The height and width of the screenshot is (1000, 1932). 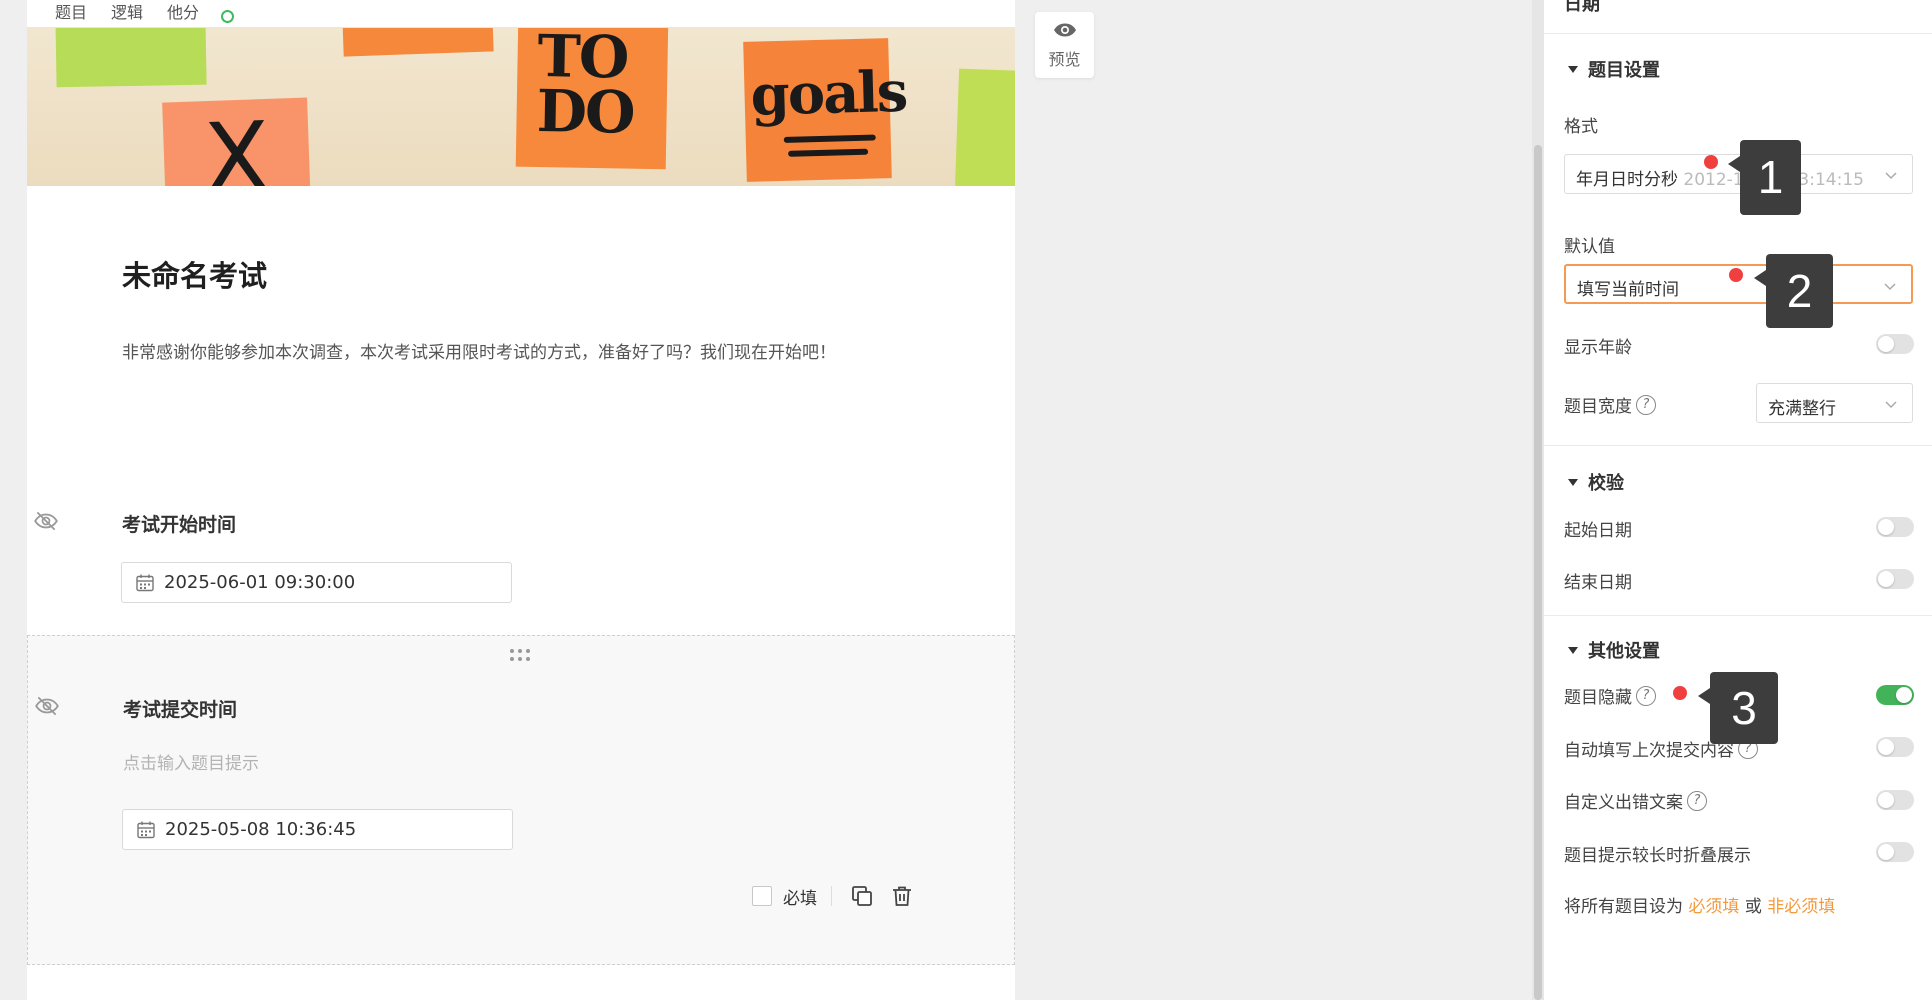 I want to click on set-all-optional-link: 非必须填, so click(x=1801, y=907).